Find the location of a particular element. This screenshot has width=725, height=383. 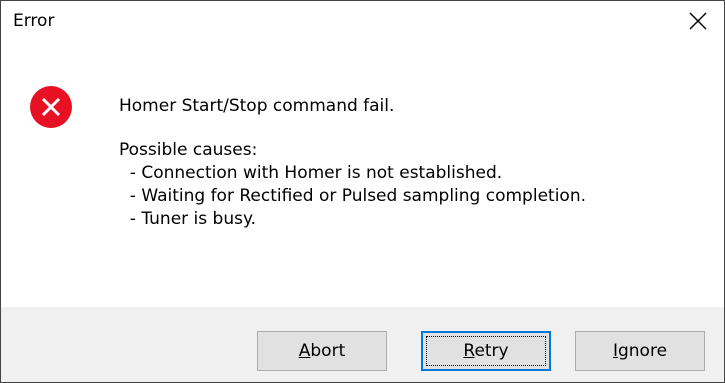

close-icon is located at coordinates (698, 21).